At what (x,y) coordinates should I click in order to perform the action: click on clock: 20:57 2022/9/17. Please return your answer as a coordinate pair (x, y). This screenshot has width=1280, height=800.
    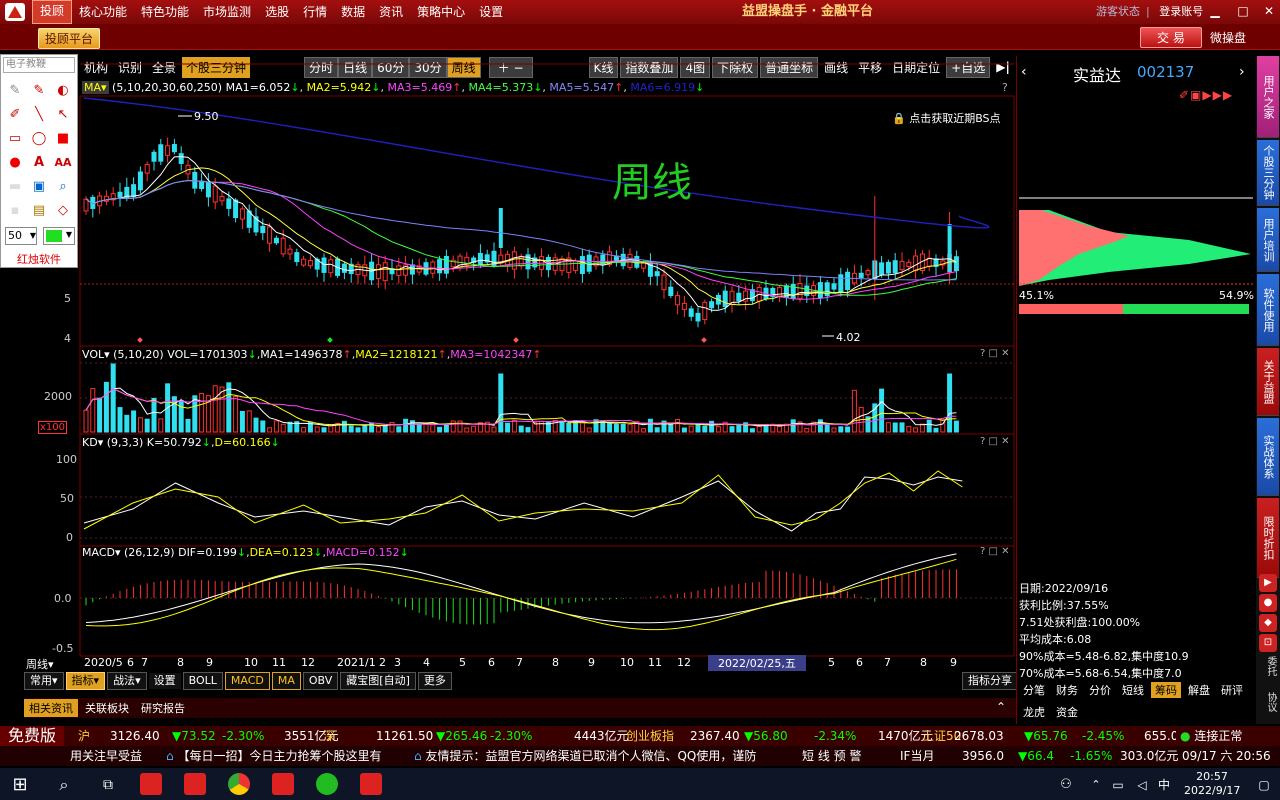
    Looking at the image, I should click on (1212, 784).